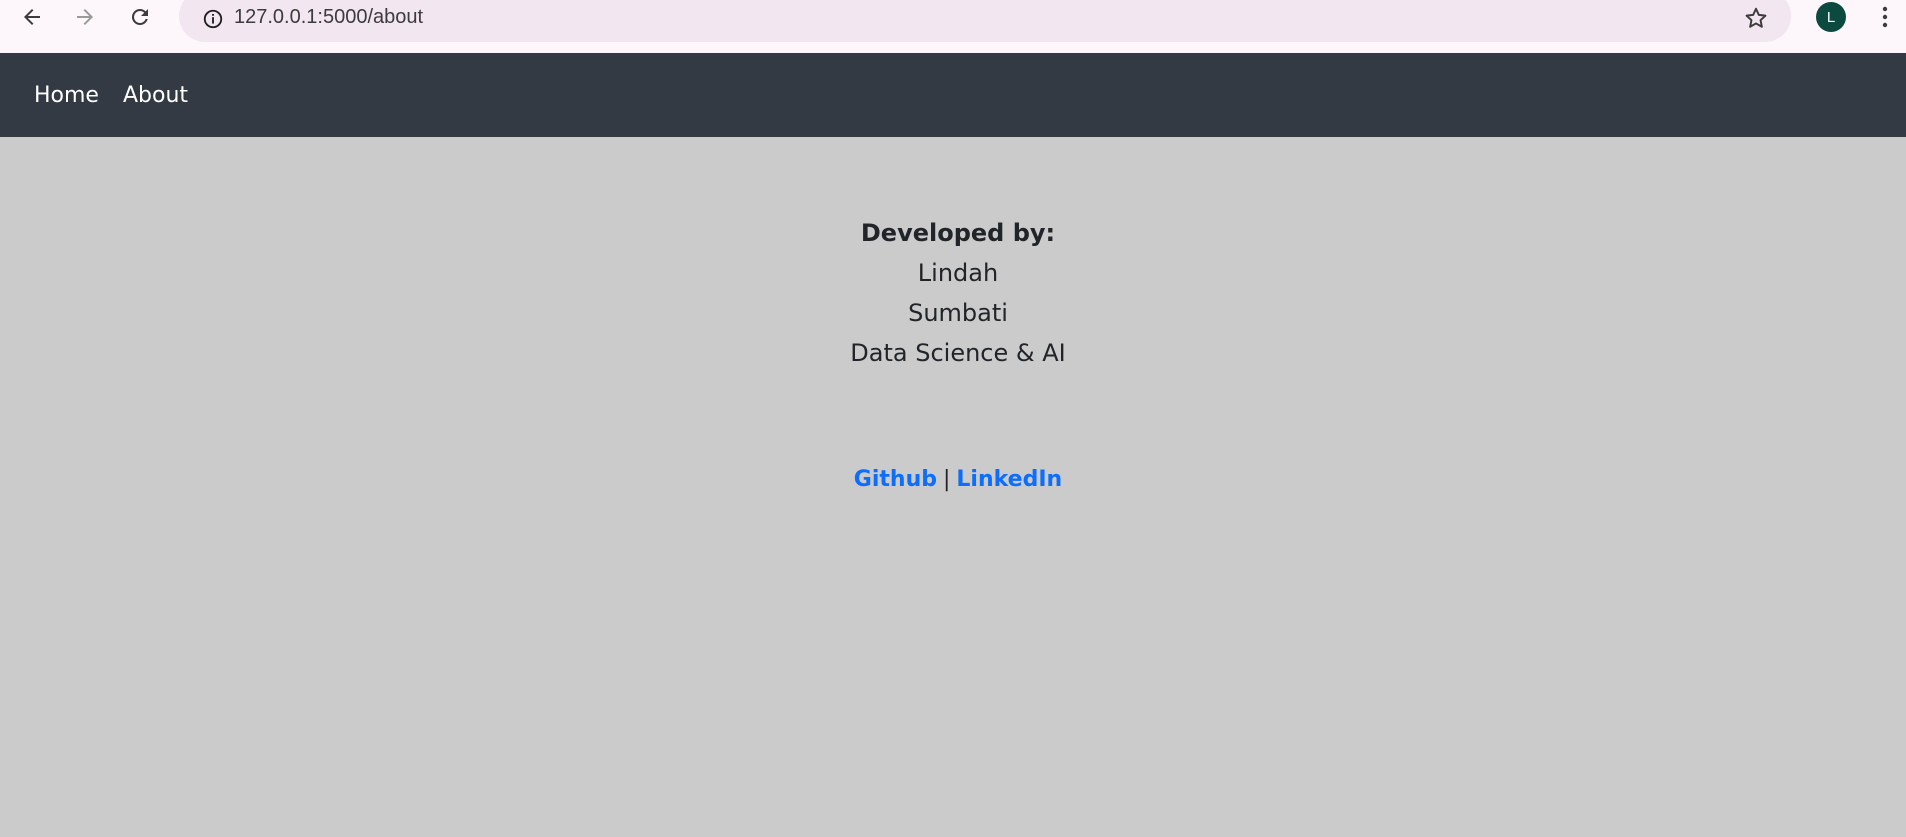  Describe the element at coordinates (1831, 17) in the screenshot. I see `profile-avatar: L` at that location.